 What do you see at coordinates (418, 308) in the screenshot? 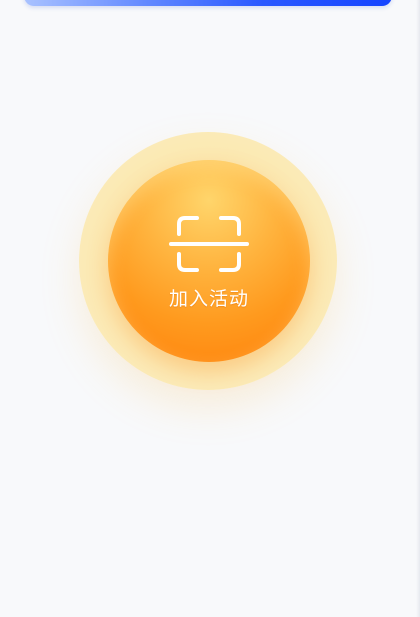
I see `page-right-edge` at bounding box center [418, 308].